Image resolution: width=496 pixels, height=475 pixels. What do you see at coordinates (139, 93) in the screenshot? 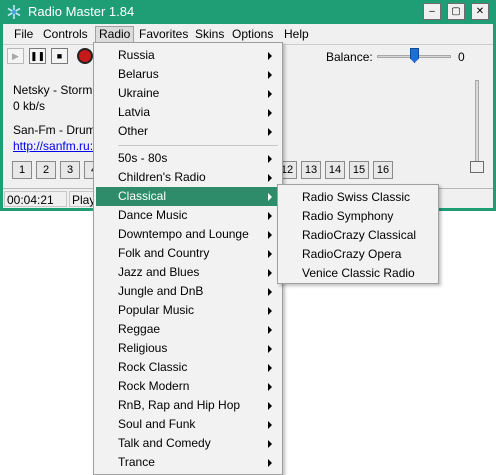
I see `menu-item-label: Ukraine` at bounding box center [139, 93].